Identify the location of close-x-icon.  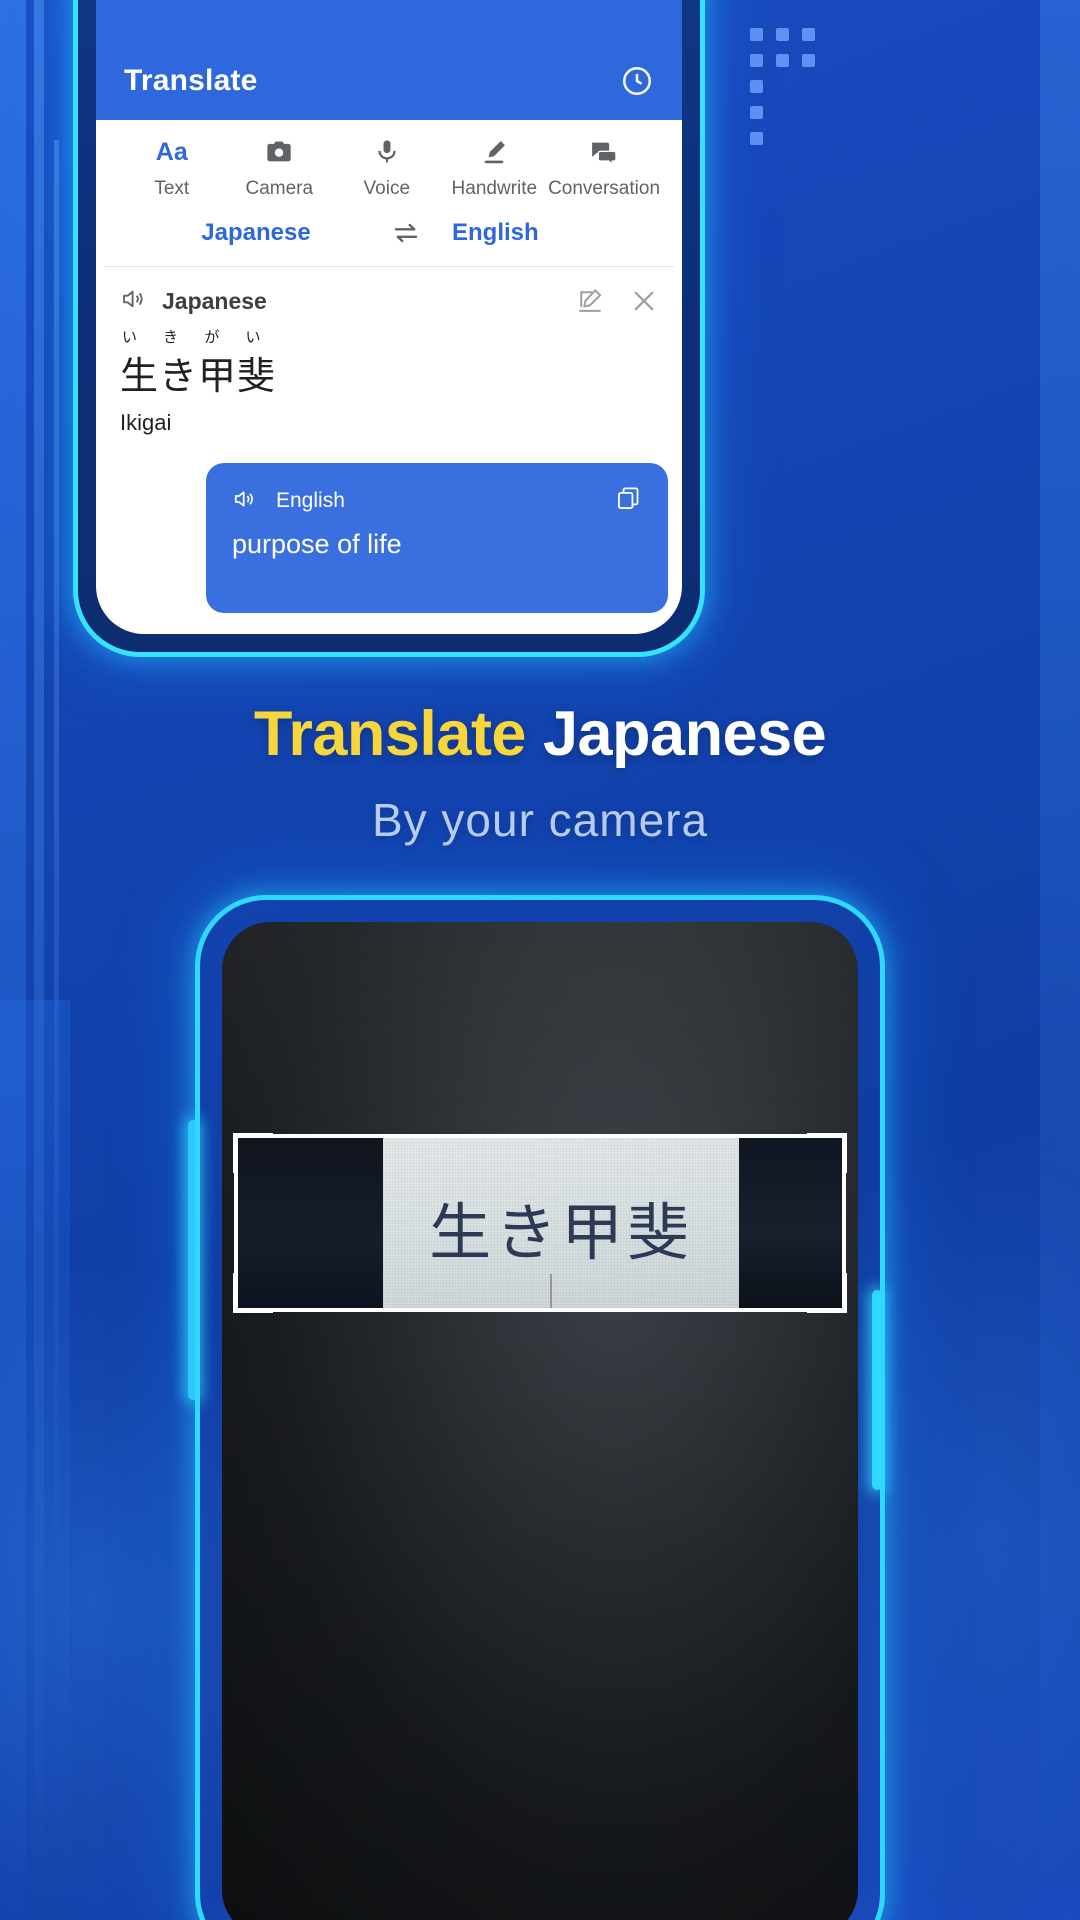
(644, 303).